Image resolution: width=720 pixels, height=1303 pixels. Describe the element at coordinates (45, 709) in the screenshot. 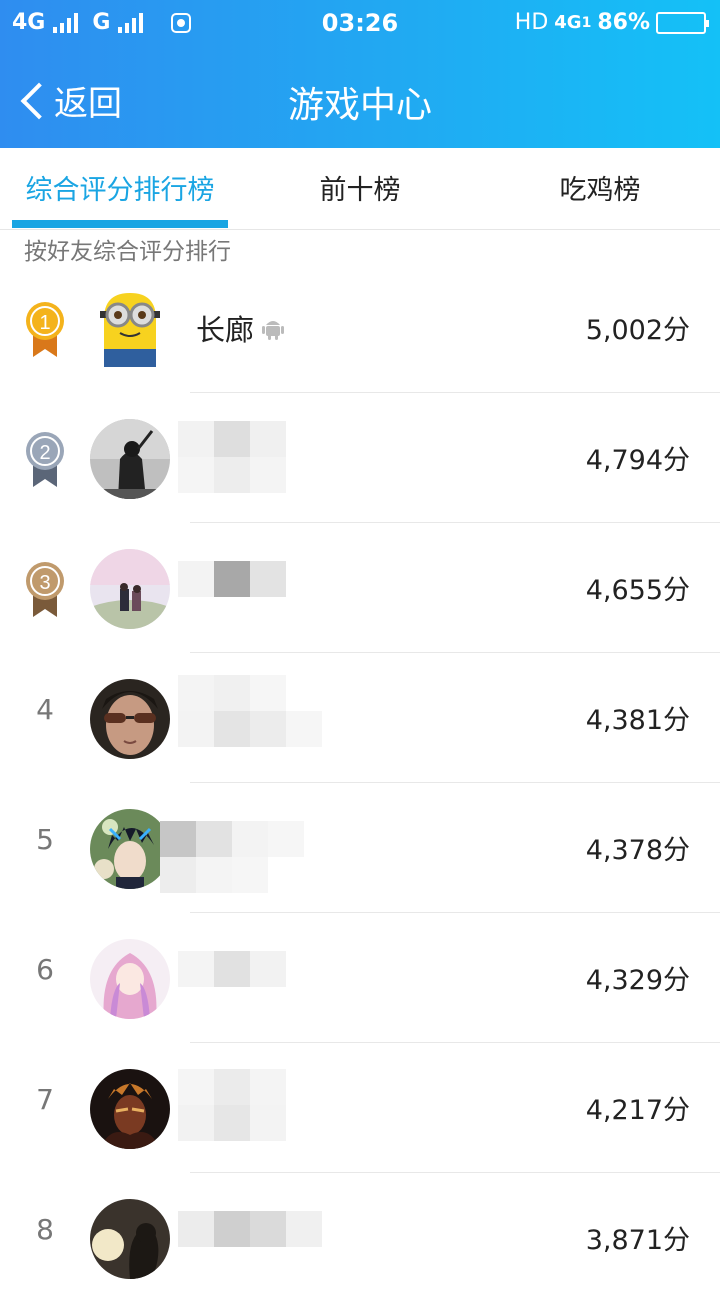

I see `rank-number: 4` at that location.